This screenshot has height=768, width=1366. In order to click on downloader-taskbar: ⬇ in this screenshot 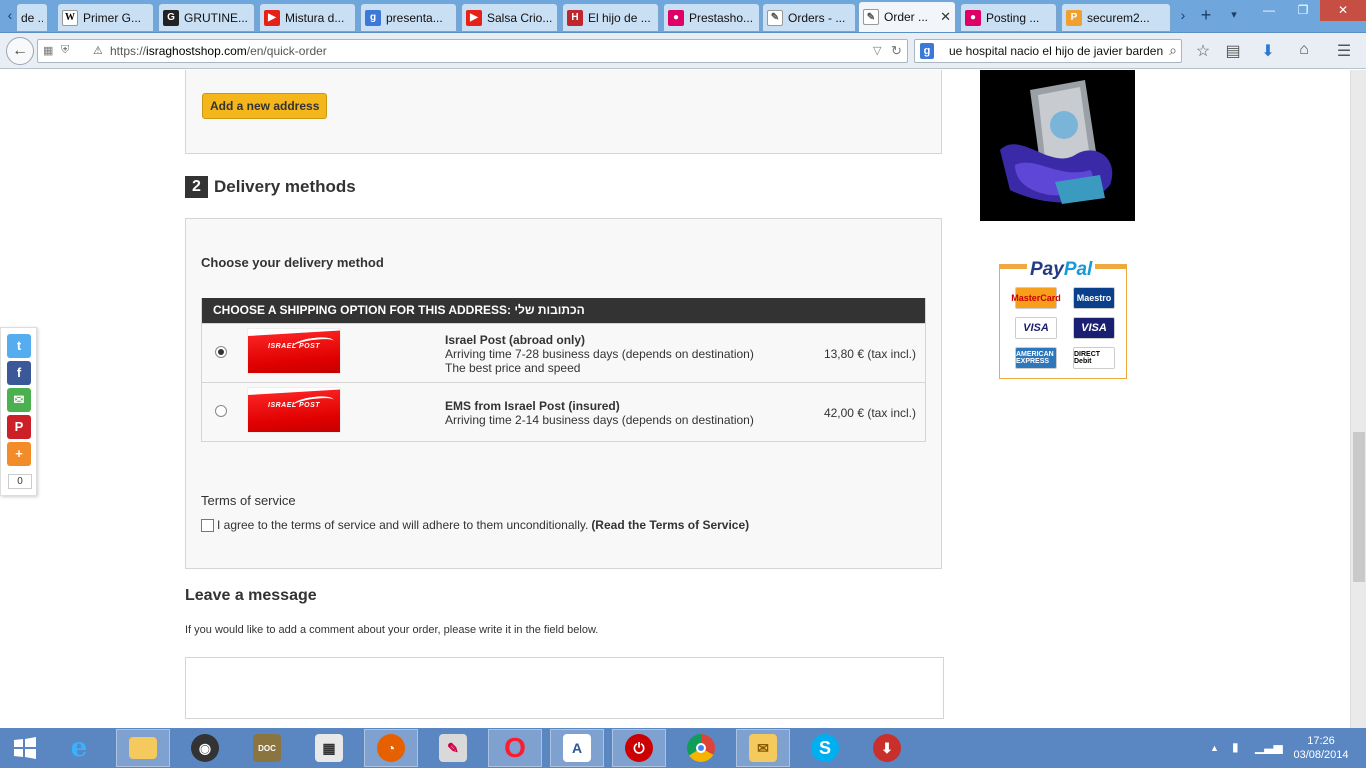, I will do `click(887, 748)`.